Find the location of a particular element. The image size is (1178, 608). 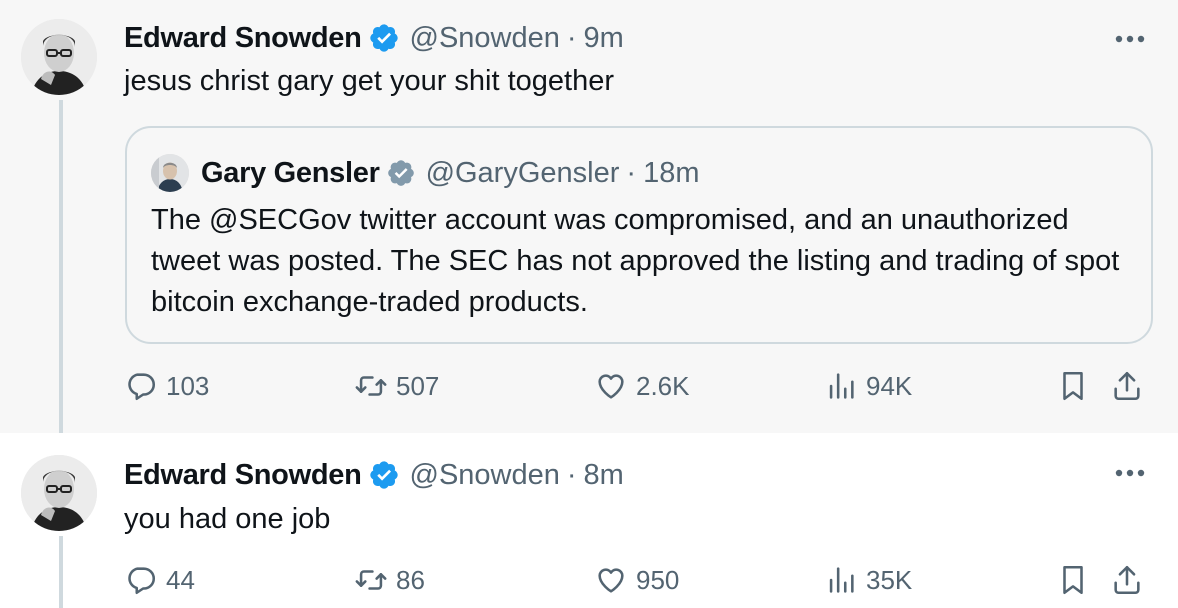

repost-count: 86 is located at coordinates (410, 579).